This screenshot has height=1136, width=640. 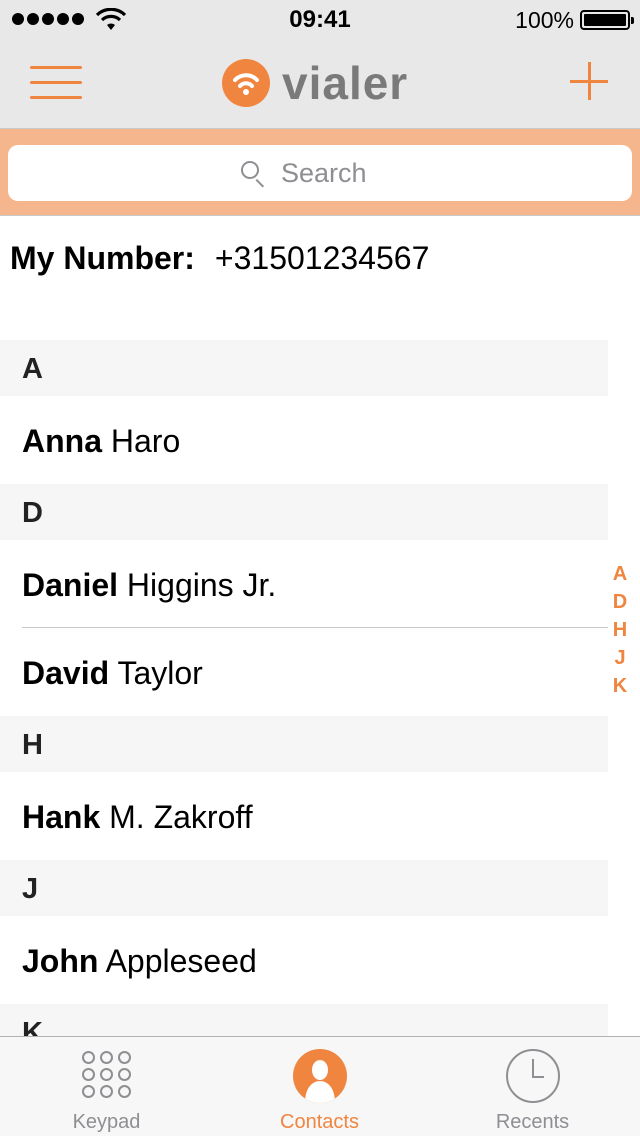 What do you see at coordinates (304, 888) in the screenshot?
I see `section-header-j: J` at bounding box center [304, 888].